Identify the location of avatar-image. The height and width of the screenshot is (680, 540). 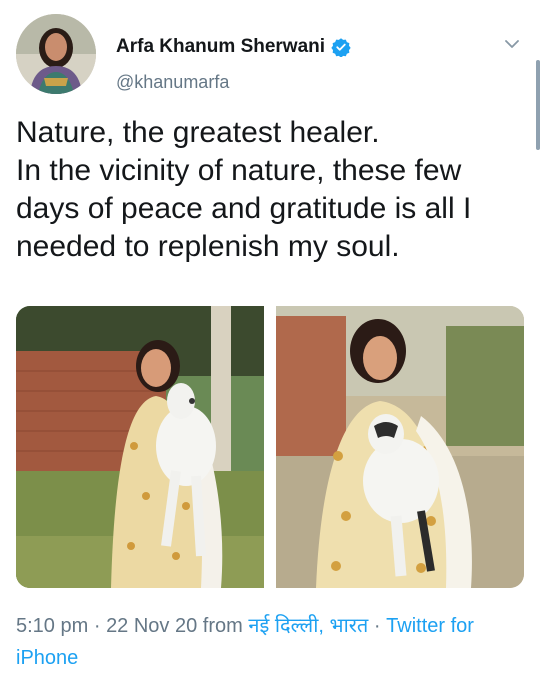
(56, 54).